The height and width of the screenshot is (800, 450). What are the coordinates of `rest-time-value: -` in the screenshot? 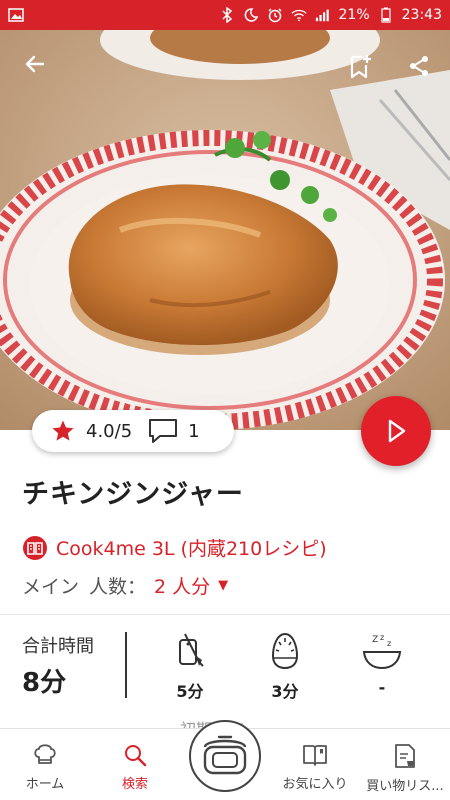 It's located at (382, 687).